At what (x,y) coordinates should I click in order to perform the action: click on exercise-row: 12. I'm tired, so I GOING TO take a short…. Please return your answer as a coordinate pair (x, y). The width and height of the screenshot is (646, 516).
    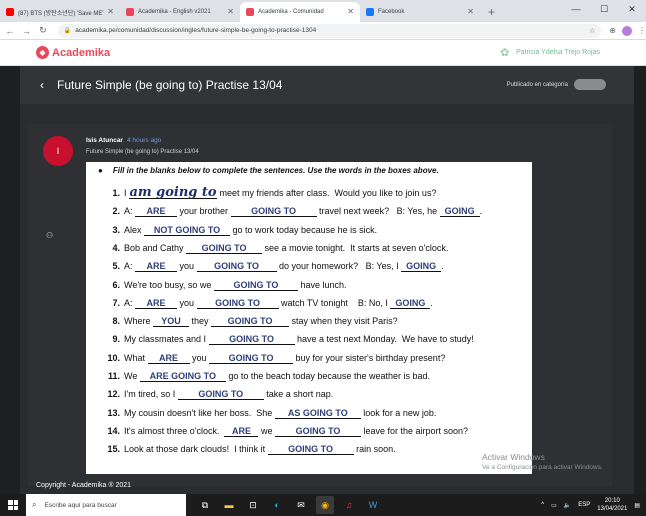
    Looking at the image, I should click on (309, 397).